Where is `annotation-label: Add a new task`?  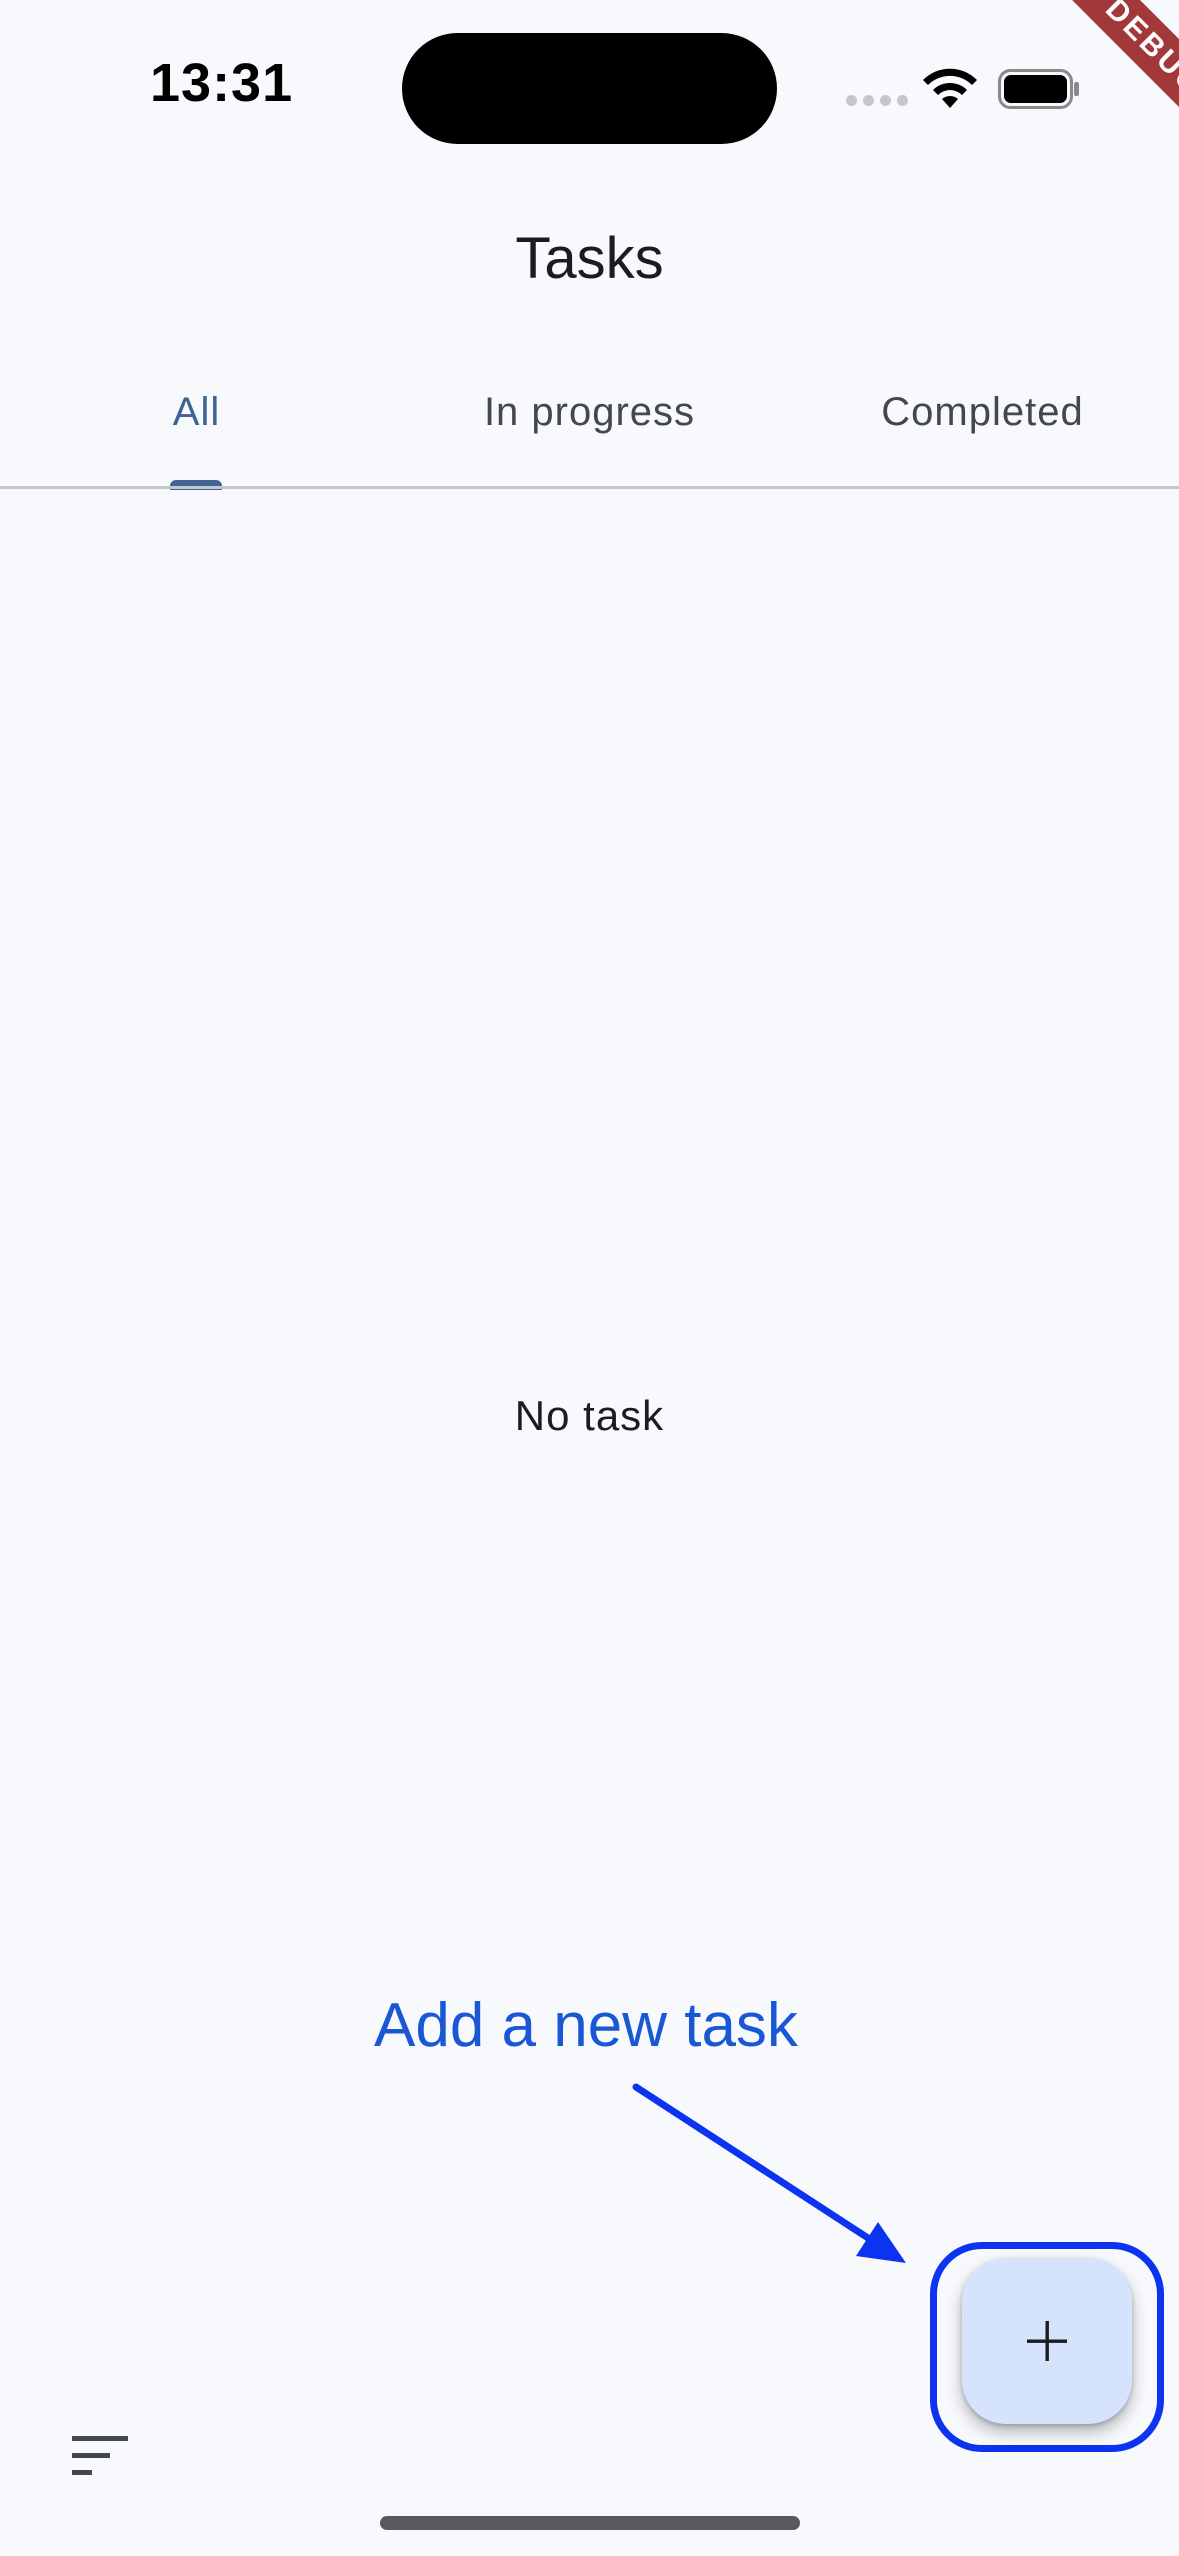 annotation-label: Add a new task is located at coordinates (586, 2025).